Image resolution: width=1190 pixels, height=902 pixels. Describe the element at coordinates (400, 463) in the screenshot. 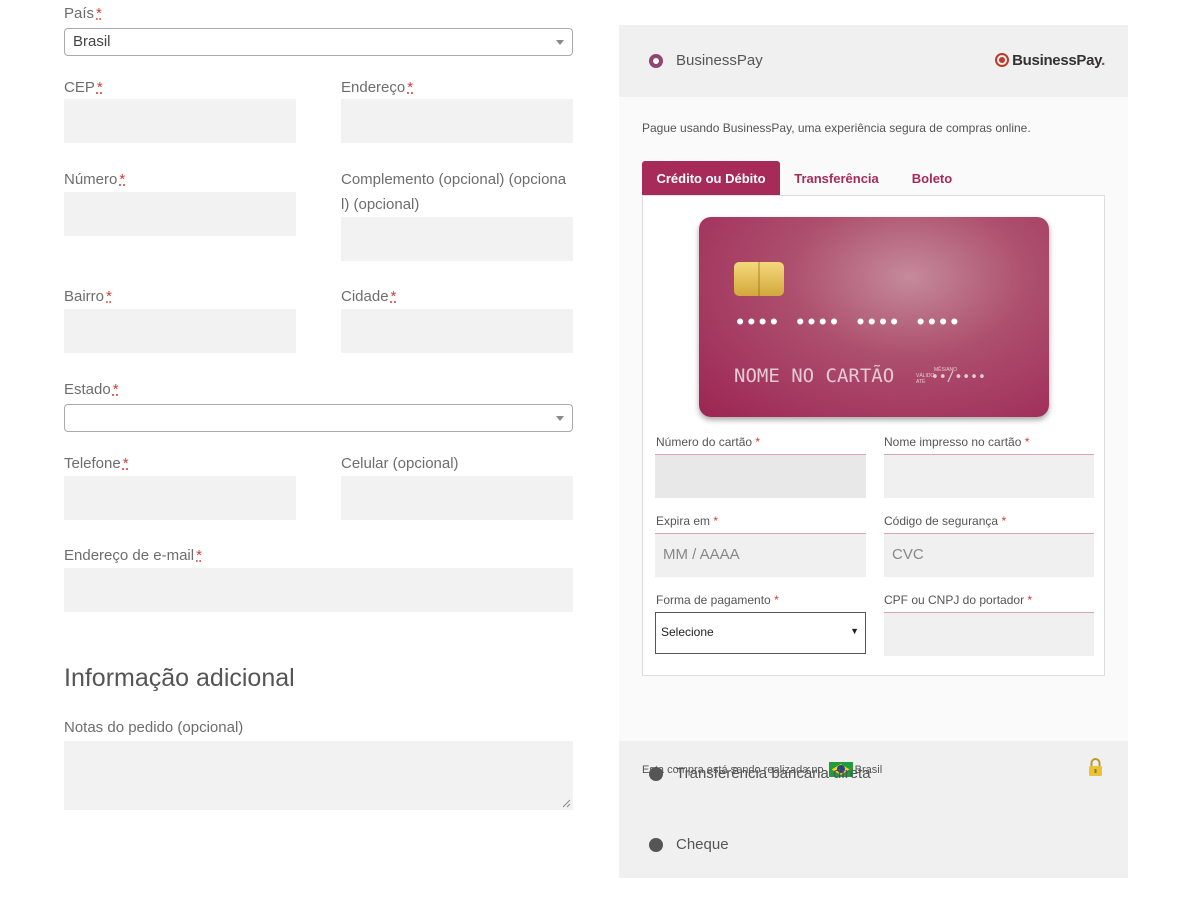

I see `mobile-label: Celular (opcional)` at that location.